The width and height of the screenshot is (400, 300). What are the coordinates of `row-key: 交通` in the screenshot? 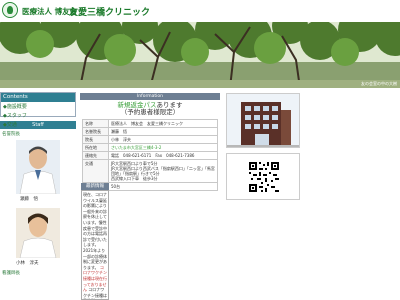 It's located at (95, 171).